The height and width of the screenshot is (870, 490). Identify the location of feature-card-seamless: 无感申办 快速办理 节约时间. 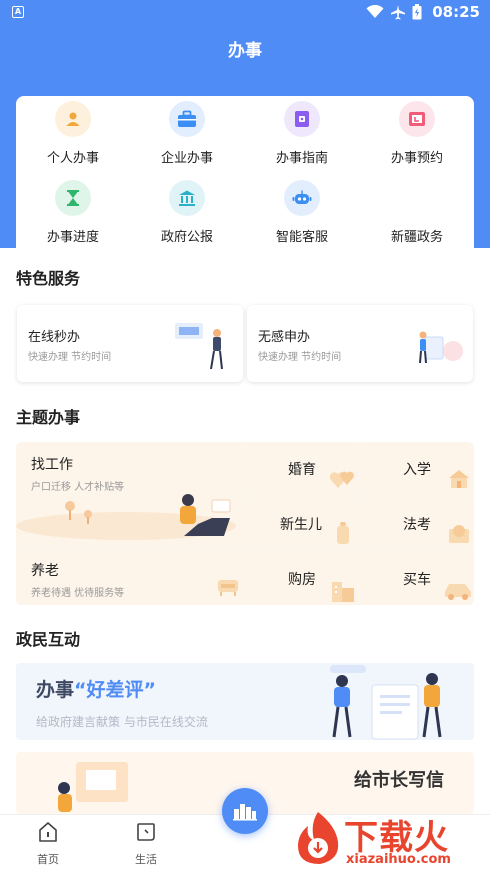
(360, 343).